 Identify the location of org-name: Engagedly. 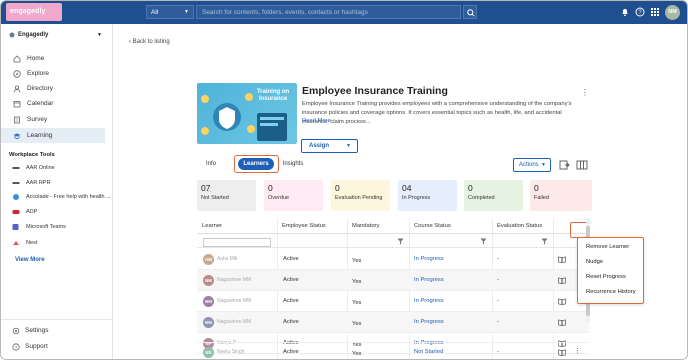
(33, 35).